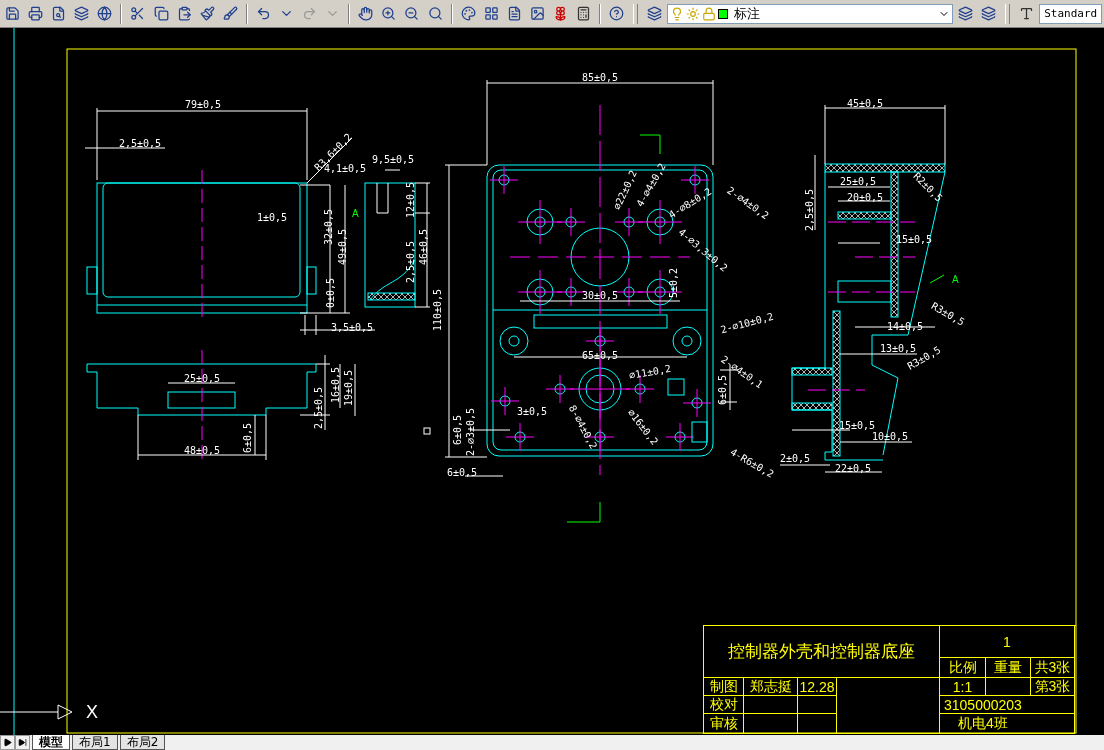 The image size is (1104, 750). What do you see at coordinates (963, 668) in the screenshot?
I see `scale-label: 比例` at bounding box center [963, 668].